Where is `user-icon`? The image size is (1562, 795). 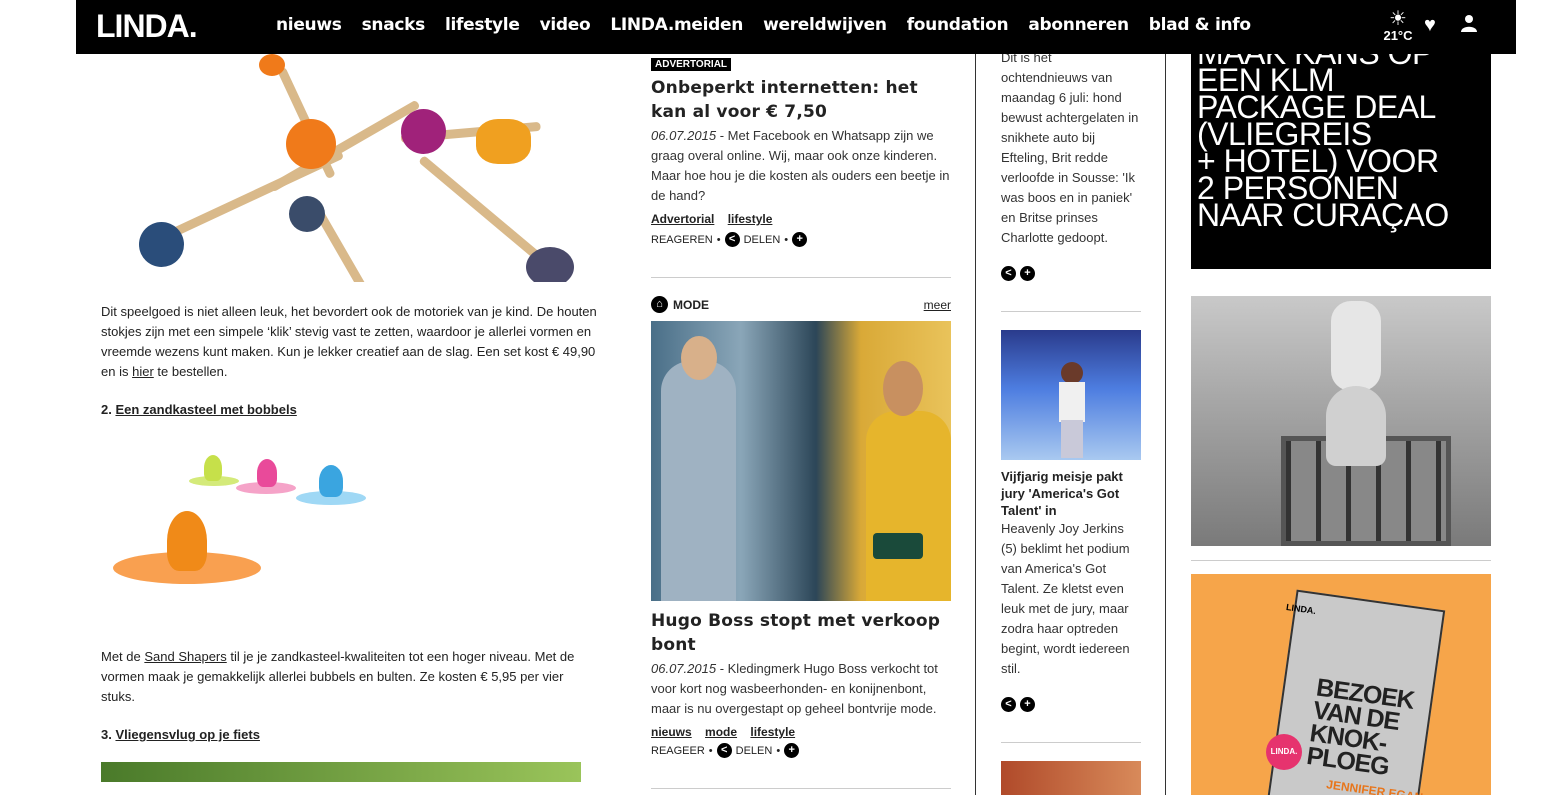 user-icon is located at coordinates (1469, 25).